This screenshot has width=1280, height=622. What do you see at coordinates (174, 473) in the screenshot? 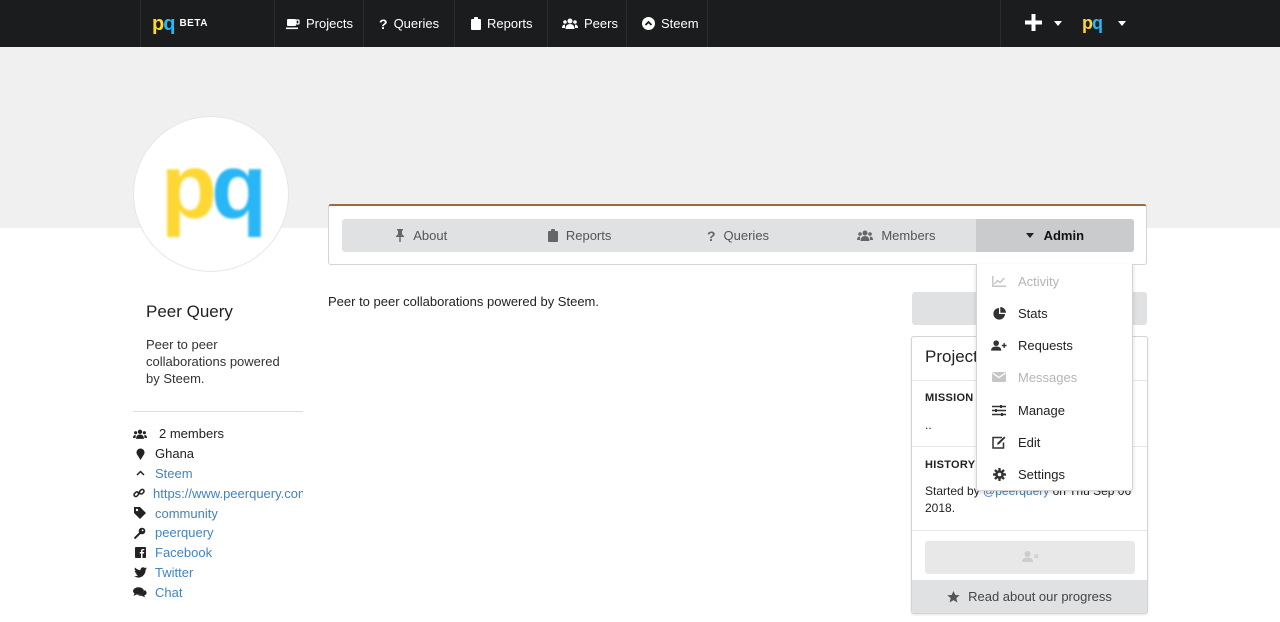
I see `meta-steem-link: Steem` at bounding box center [174, 473].